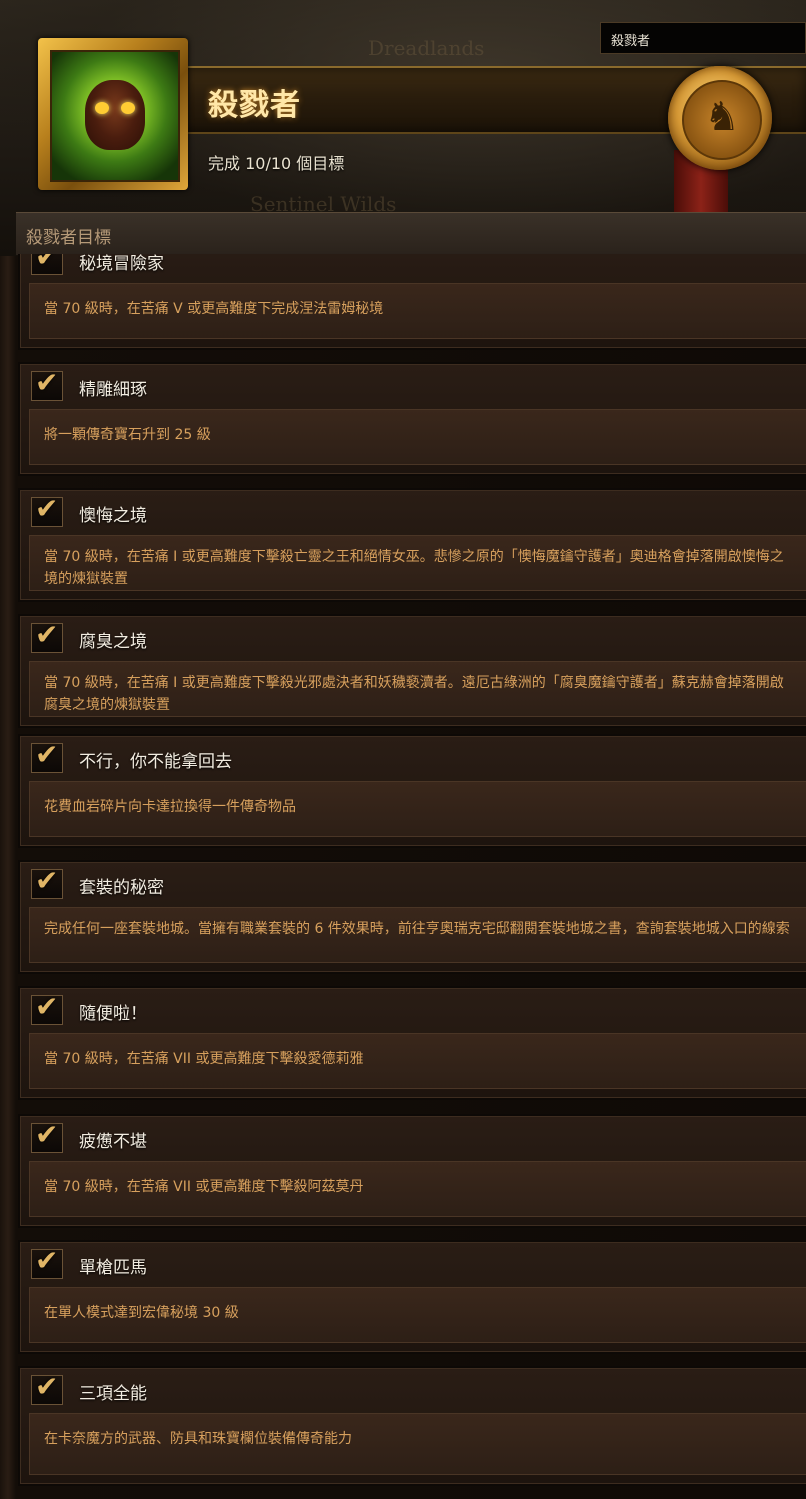  What do you see at coordinates (417, 1444) in the screenshot?
I see `objective-body: 在卡奈魔方的武器、防具和珠寶欄位裝備傳奇能力` at bounding box center [417, 1444].